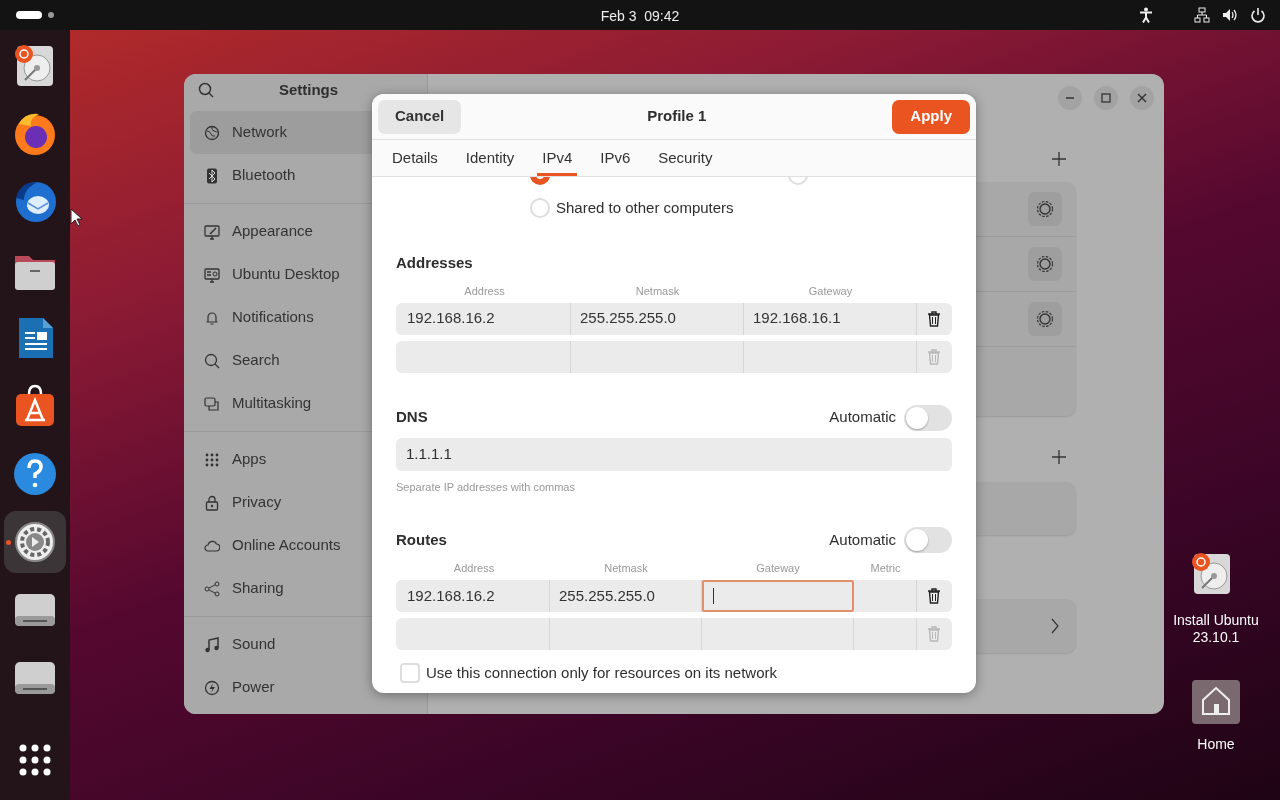 Image resolution: width=1280 pixels, height=800 pixels. Describe the element at coordinates (305, 360) in the screenshot. I see `sidebar-item: Search` at that location.